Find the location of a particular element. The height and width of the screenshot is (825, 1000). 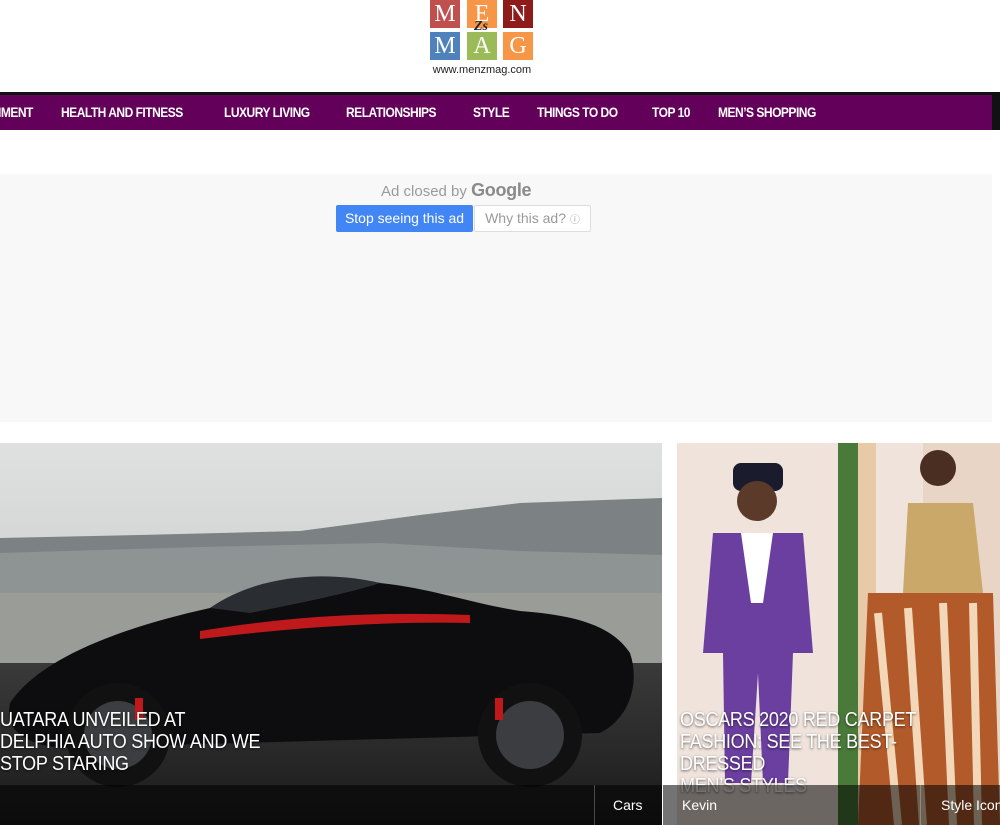

ad-closed-message: Ad closed by Google is located at coordinates (456, 190).